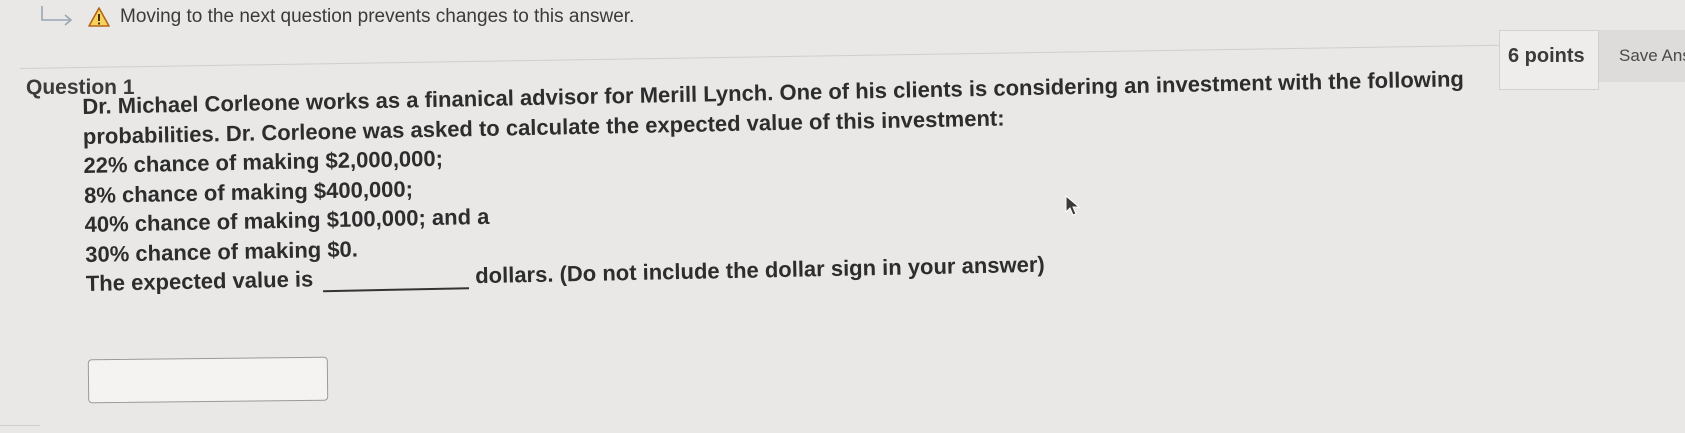 Image resolution: width=1685 pixels, height=433 pixels. What do you see at coordinates (396, 290) in the screenshot?
I see `answer-blank` at bounding box center [396, 290].